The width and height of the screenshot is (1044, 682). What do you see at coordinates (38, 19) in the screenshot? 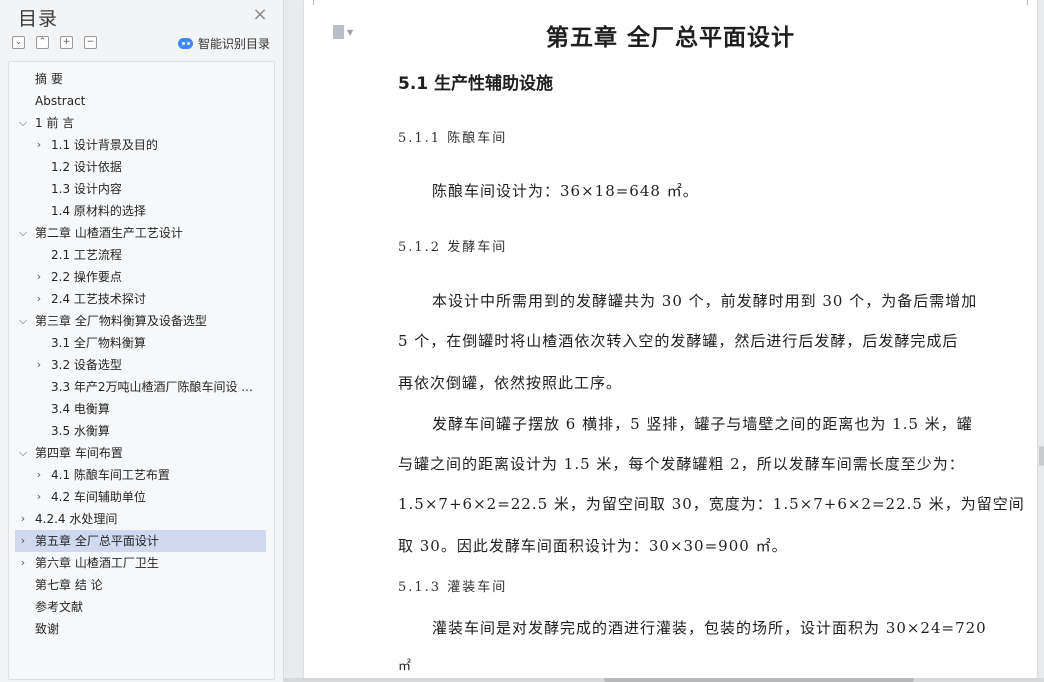
I see `toc-title: 目录` at bounding box center [38, 19].